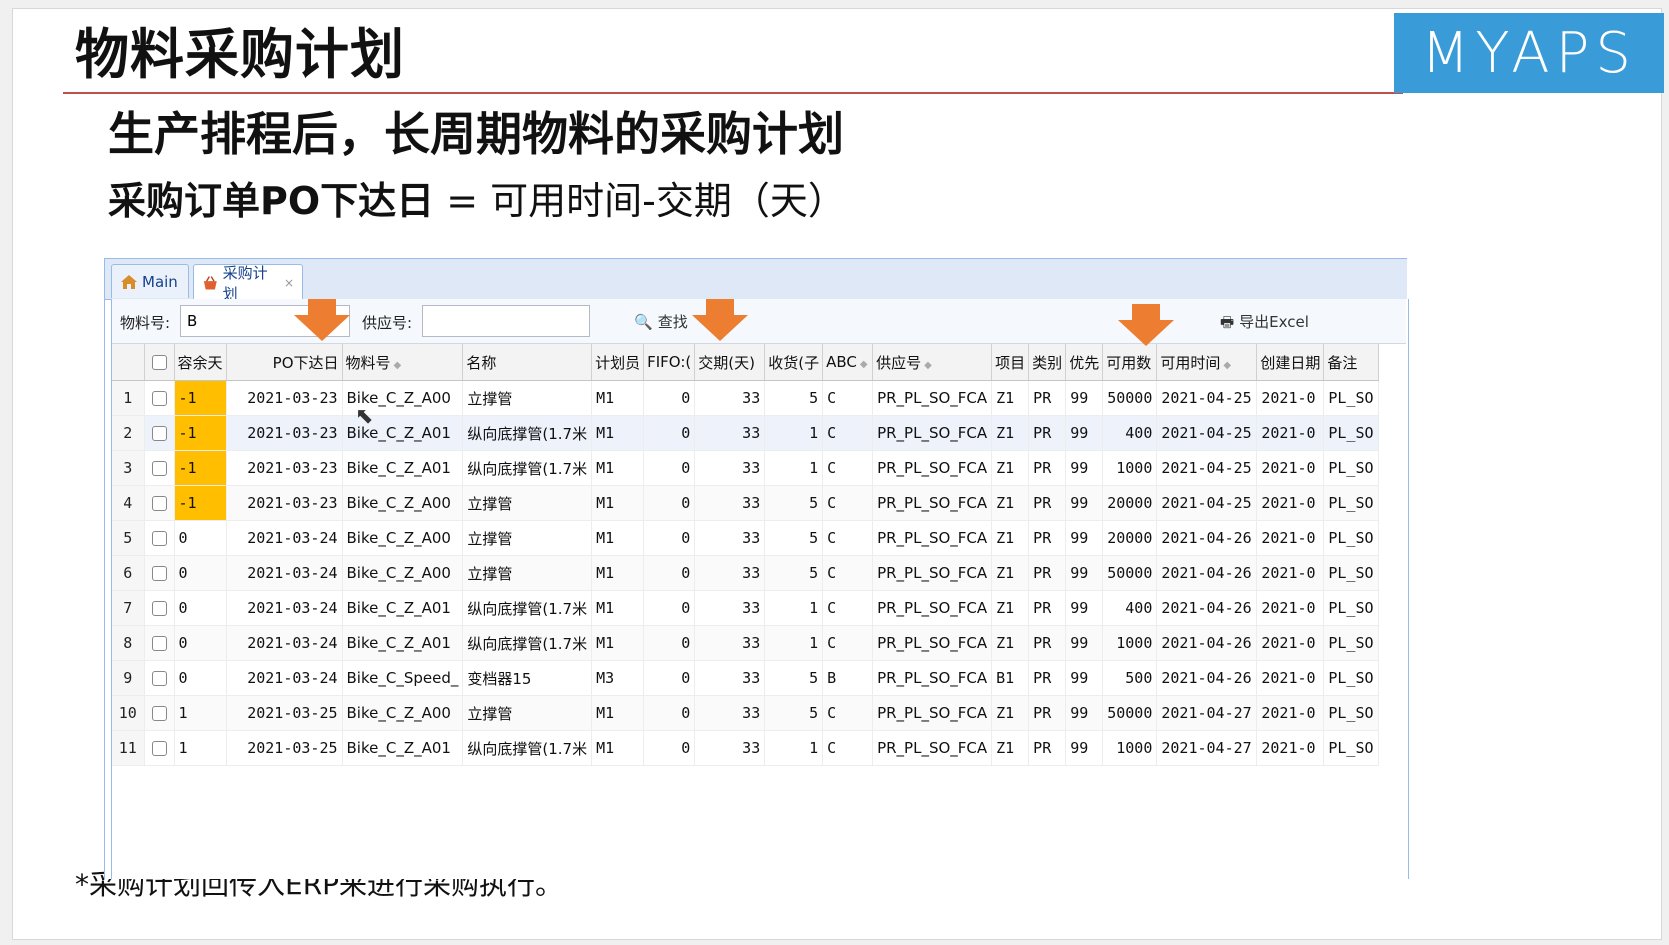 Image resolution: width=1669 pixels, height=945 pixels. What do you see at coordinates (1207, 608) in the screenshot?
I see `cell-available-time: 2021-04-26` at bounding box center [1207, 608].